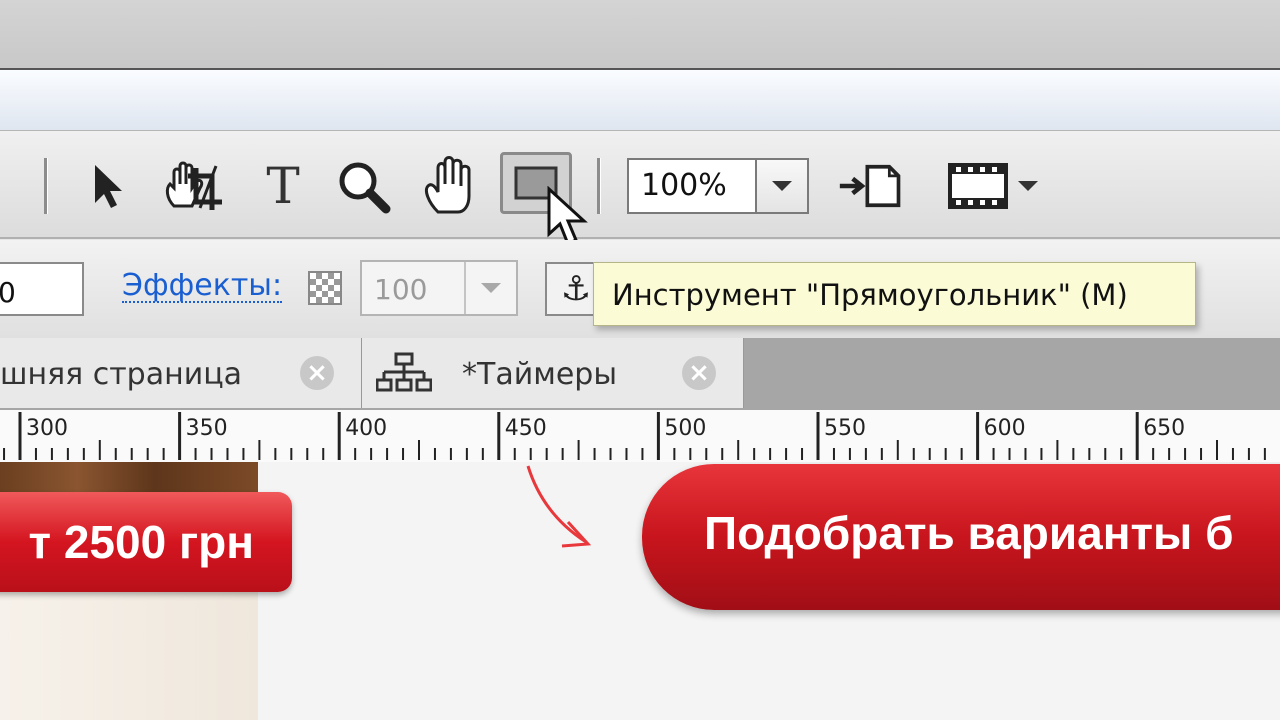 The image size is (1280, 720). What do you see at coordinates (404, 372) in the screenshot?
I see `sitemap-icon` at bounding box center [404, 372].